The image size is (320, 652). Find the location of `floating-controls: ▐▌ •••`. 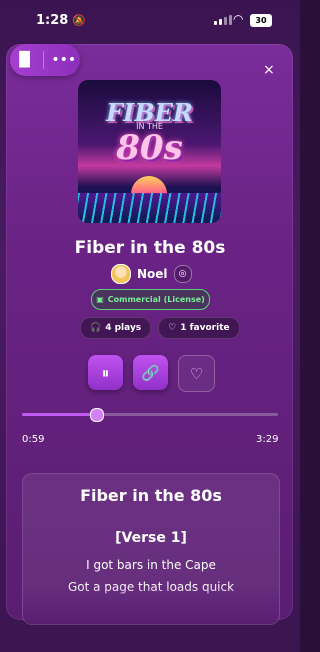

floating-controls: ▐▌ ••• is located at coordinates (45, 60).